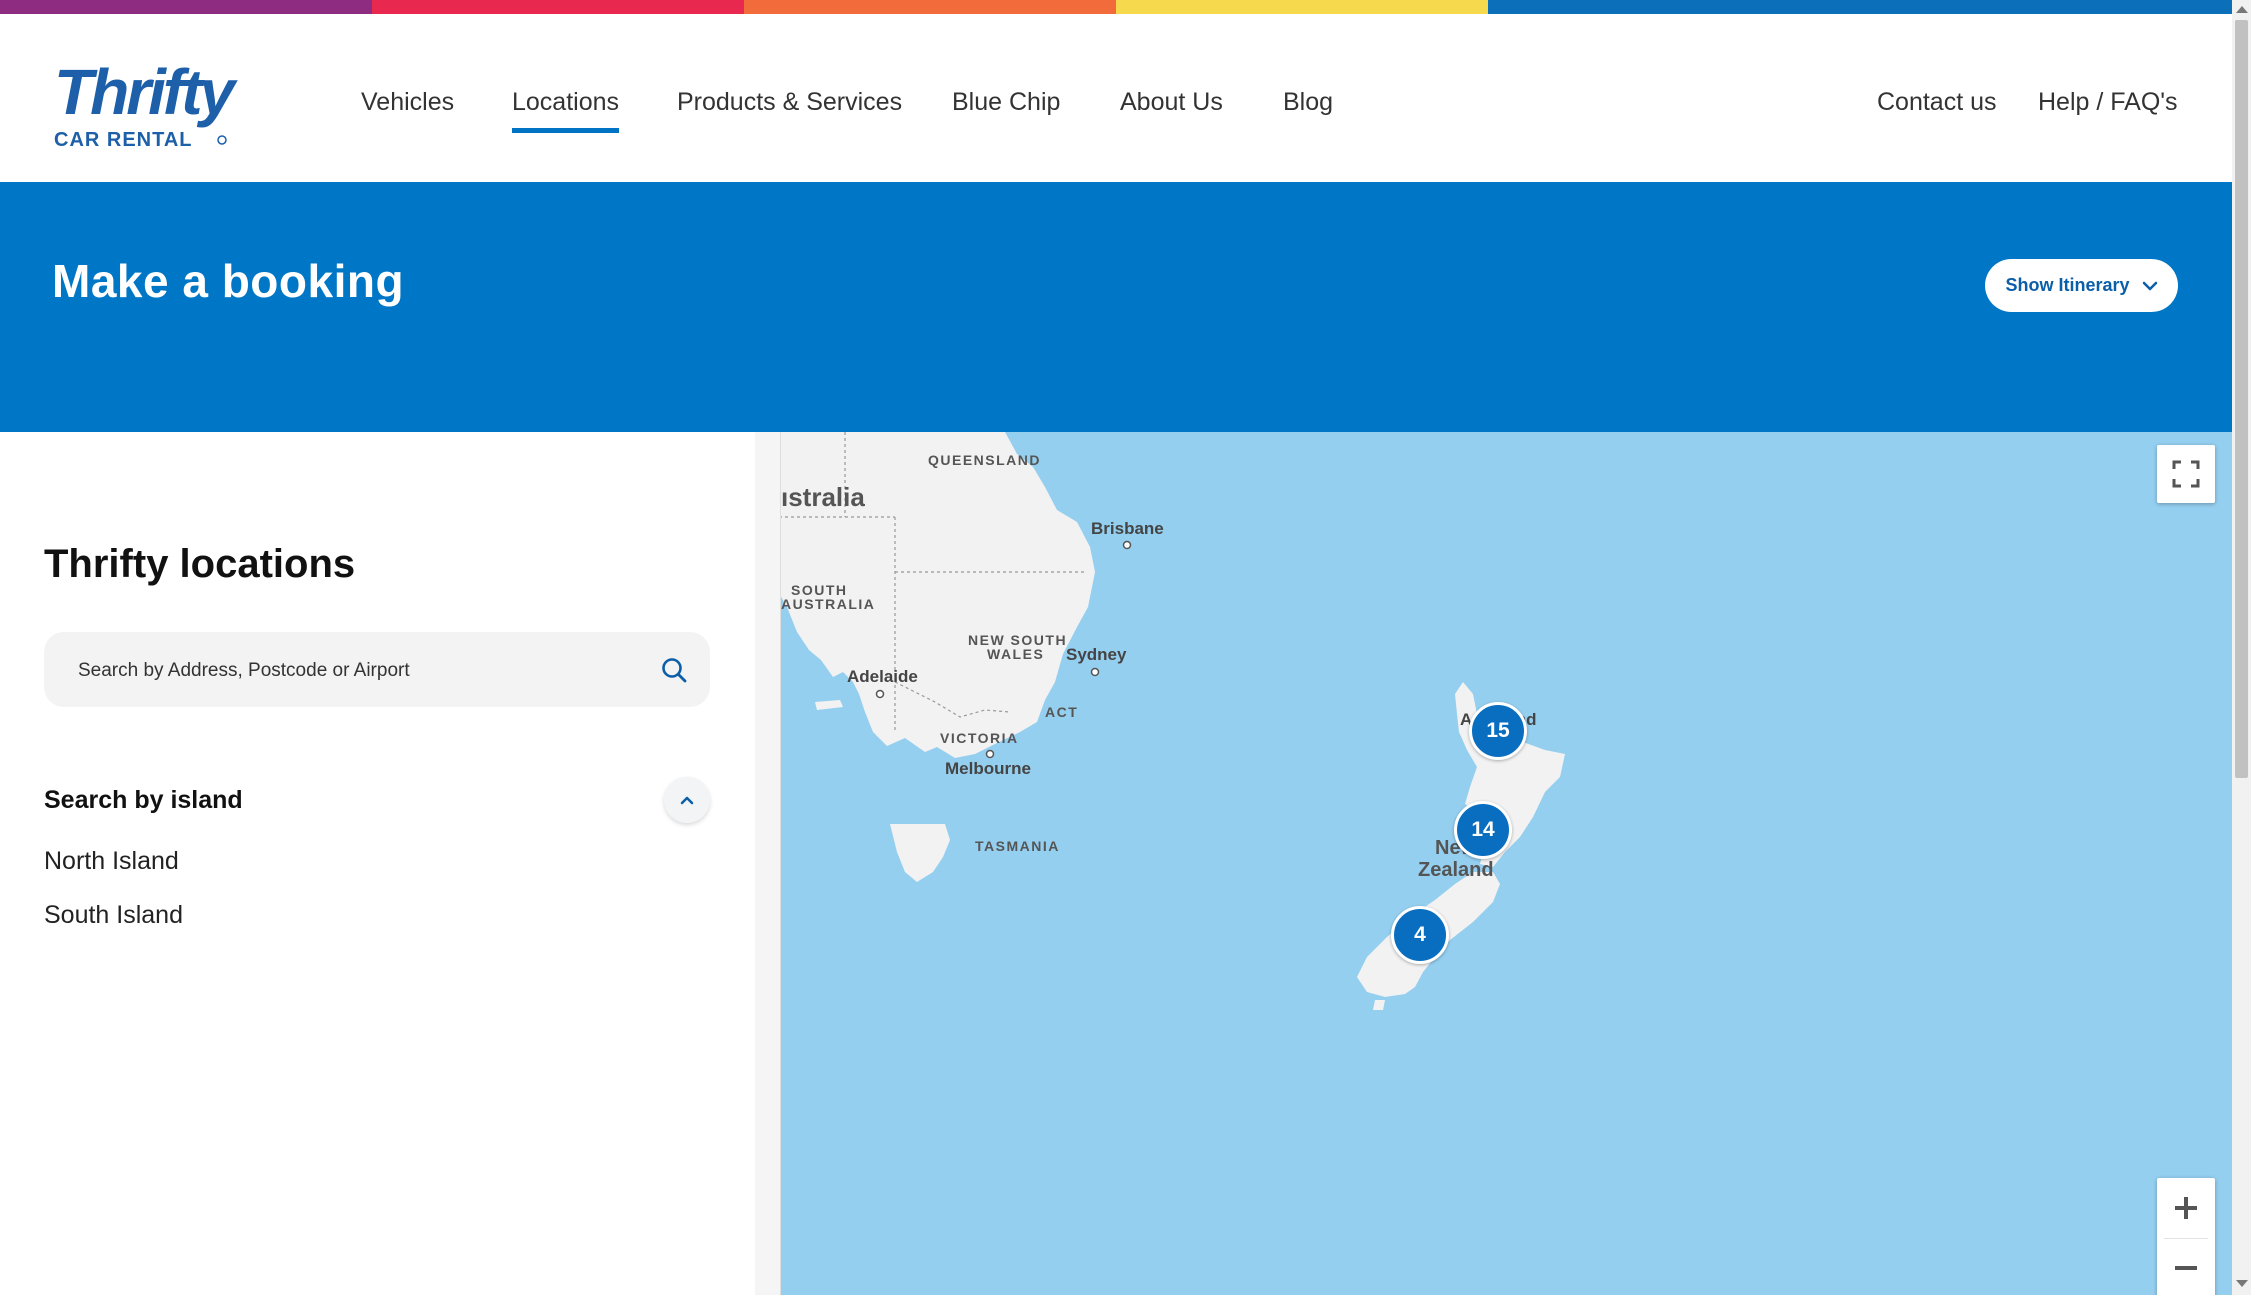 Image resolution: width=2251 pixels, height=1295 pixels. I want to click on plus-icon, so click(2186, 1208).